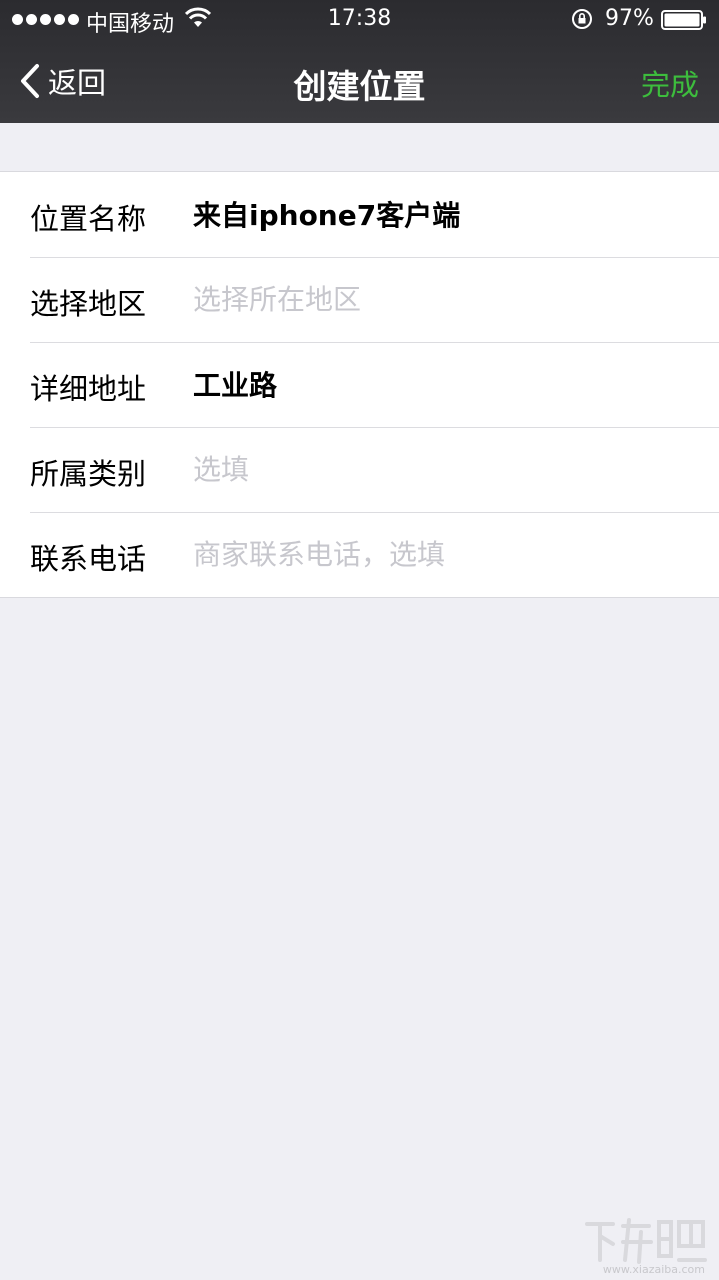 The width and height of the screenshot is (719, 1280). Describe the element at coordinates (359, 86) in the screenshot. I see `page-title: 创建位置` at that location.